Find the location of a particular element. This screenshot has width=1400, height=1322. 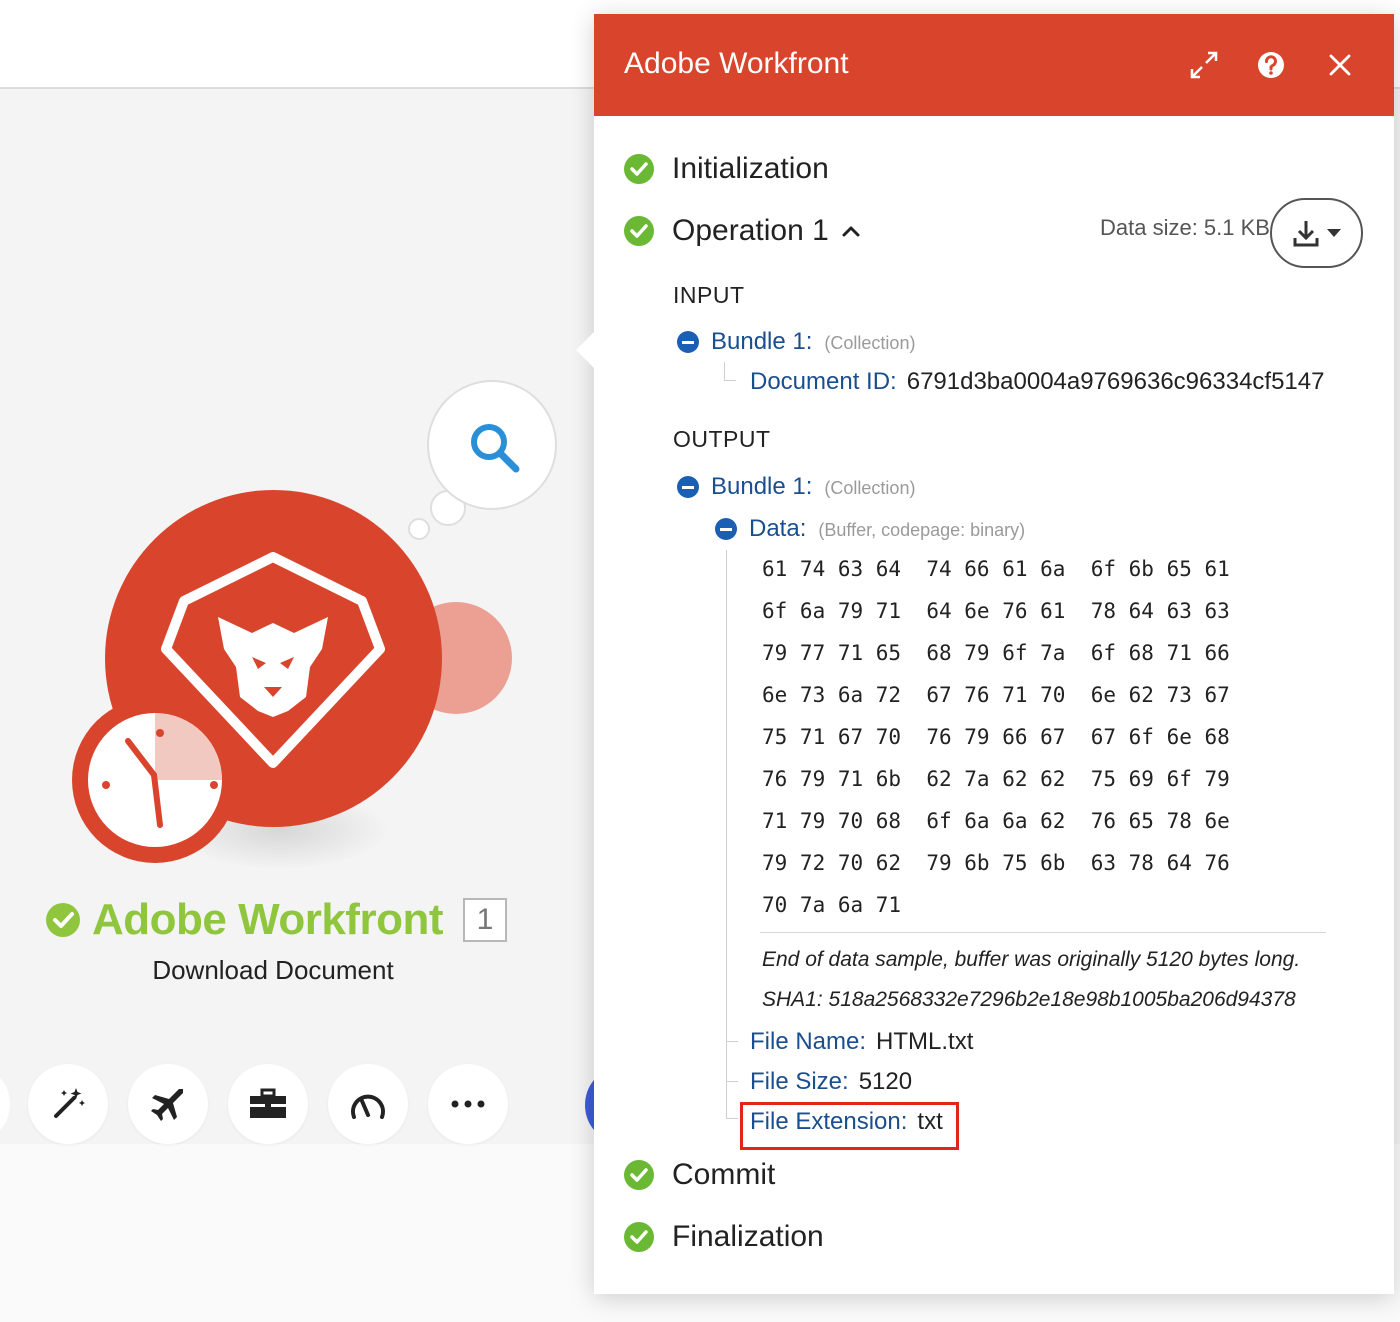

schedule-clock is located at coordinates (155, 780).